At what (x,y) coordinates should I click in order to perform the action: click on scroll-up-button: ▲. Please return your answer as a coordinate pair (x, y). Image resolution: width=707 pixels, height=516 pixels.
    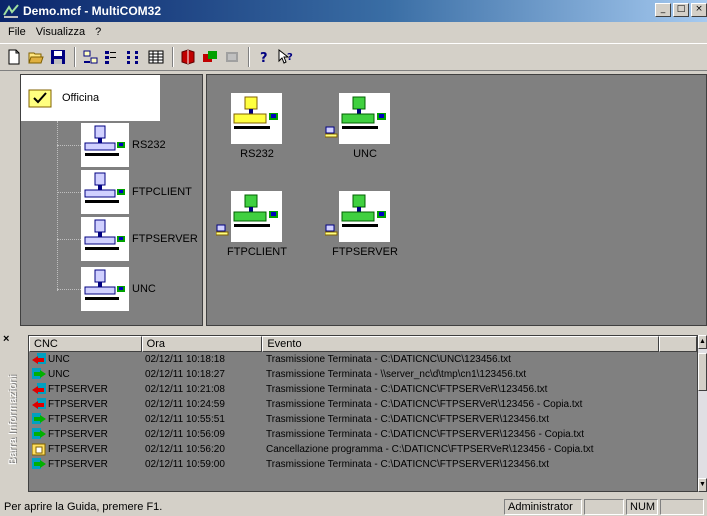
    Looking at the image, I should click on (702, 342).